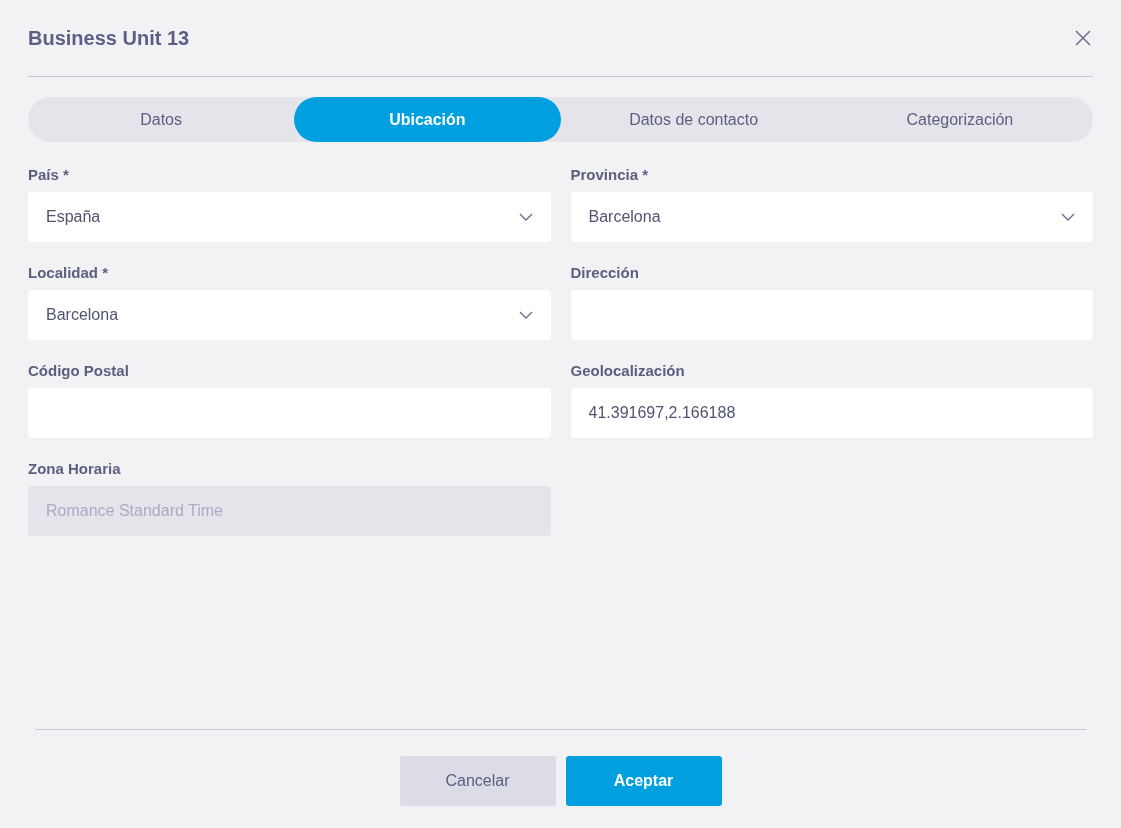  What do you see at coordinates (959, 119) in the screenshot?
I see `tab: Categorización` at bounding box center [959, 119].